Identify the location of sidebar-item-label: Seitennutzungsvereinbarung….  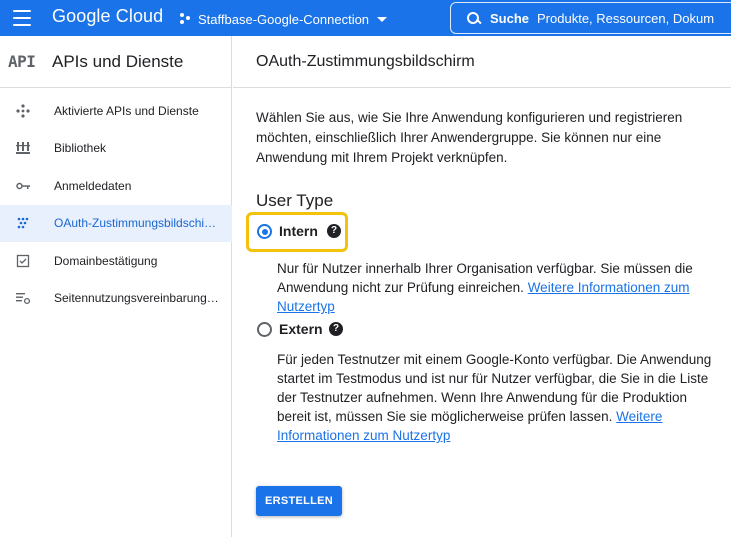
(136, 298).